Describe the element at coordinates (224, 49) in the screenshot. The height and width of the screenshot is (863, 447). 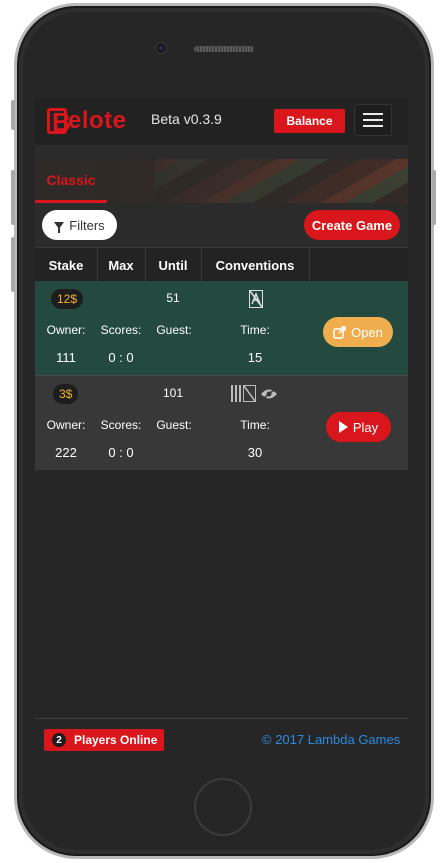
I see `phone-speaker` at that location.